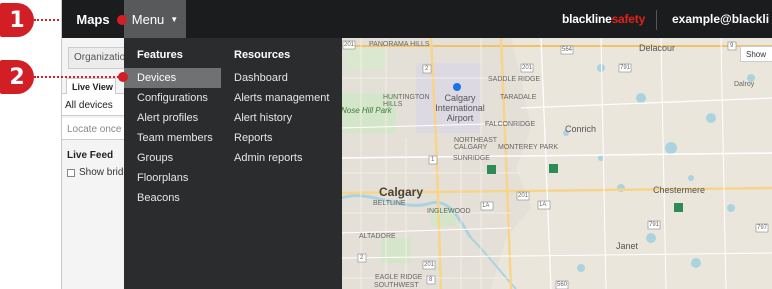 This screenshot has height=289, width=772. What do you see at coordinates (567, 50) in the screenshot?
I see `highway-shield-label: 564` at bounding box center [567, 50].